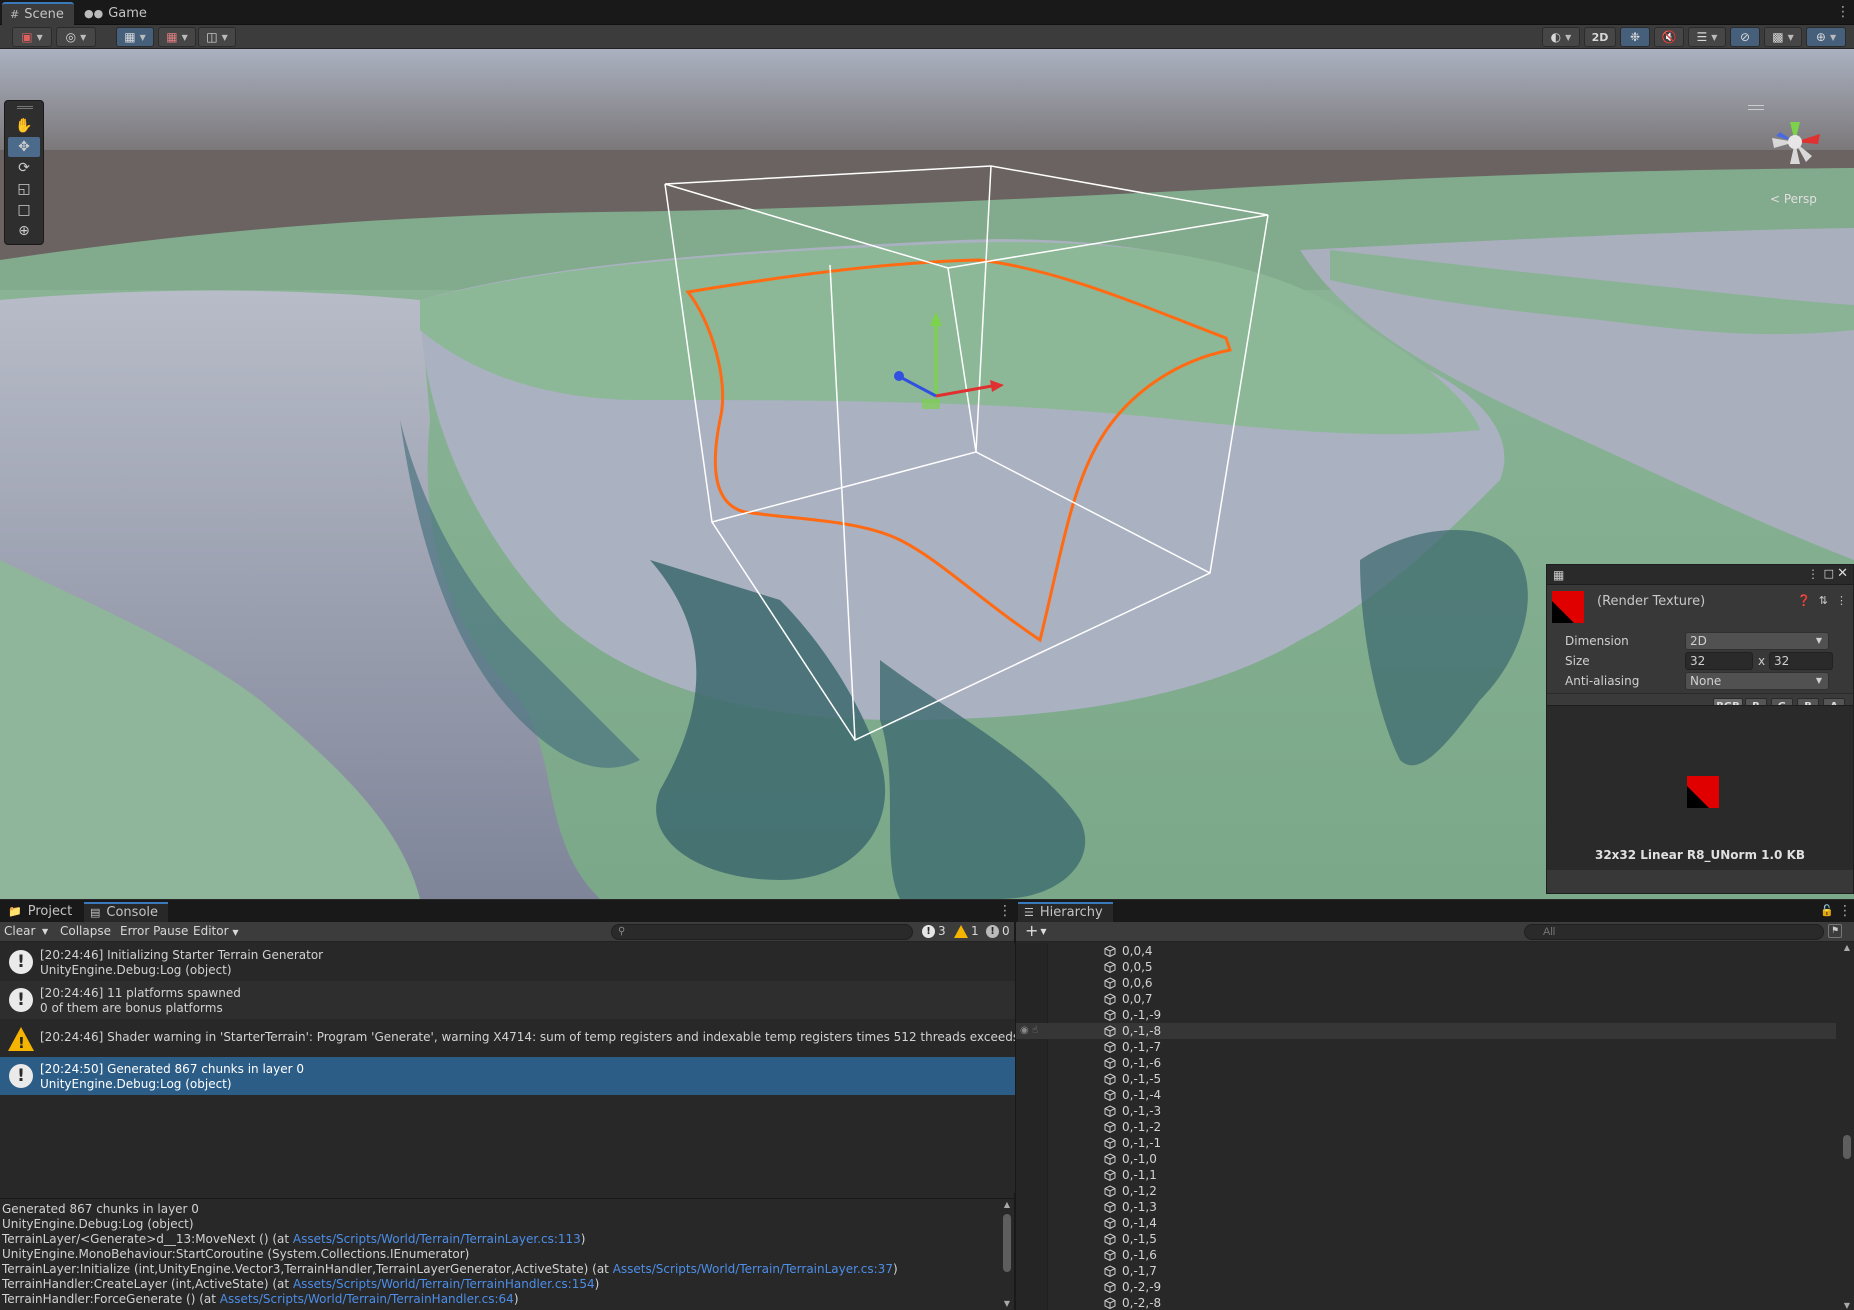 The height and width of the screenshot is (1310, 1854). What do you see at coordinates (1426, 1159) in the screenshot?
I see `hierarchy-item: 0,-1,0` at bounding box center [1426, 1159].